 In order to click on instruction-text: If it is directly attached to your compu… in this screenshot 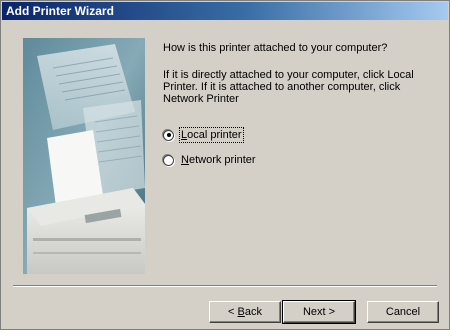, I will do `click(288, 87)`.